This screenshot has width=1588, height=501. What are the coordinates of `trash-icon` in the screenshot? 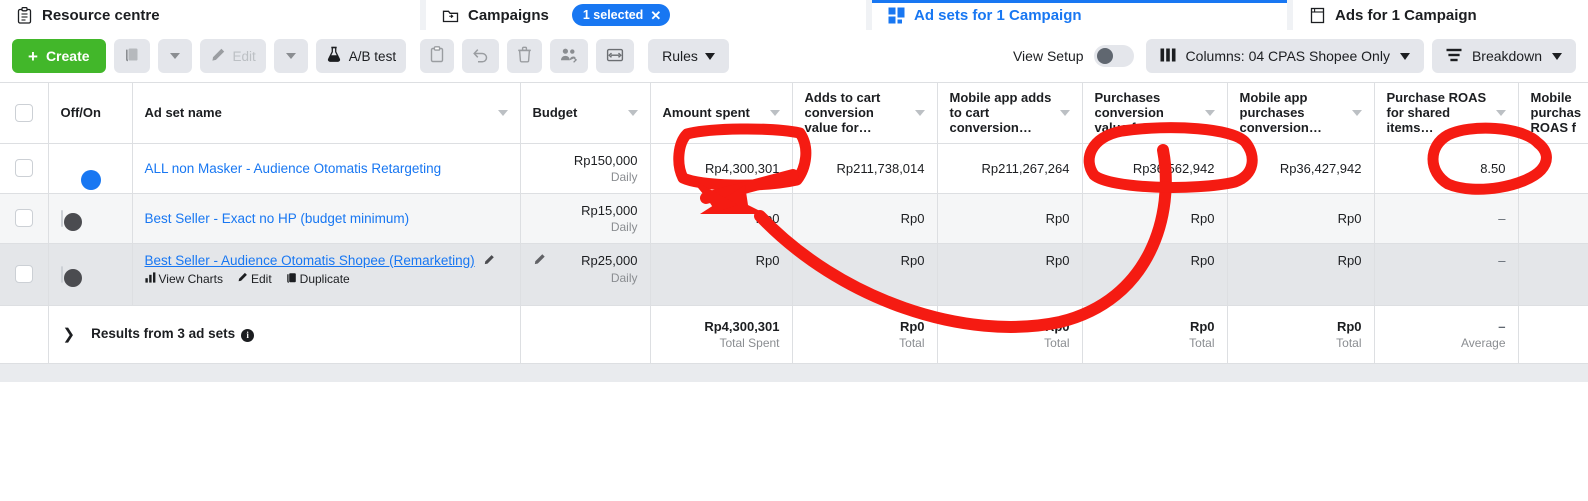 It's located at (524, 56).